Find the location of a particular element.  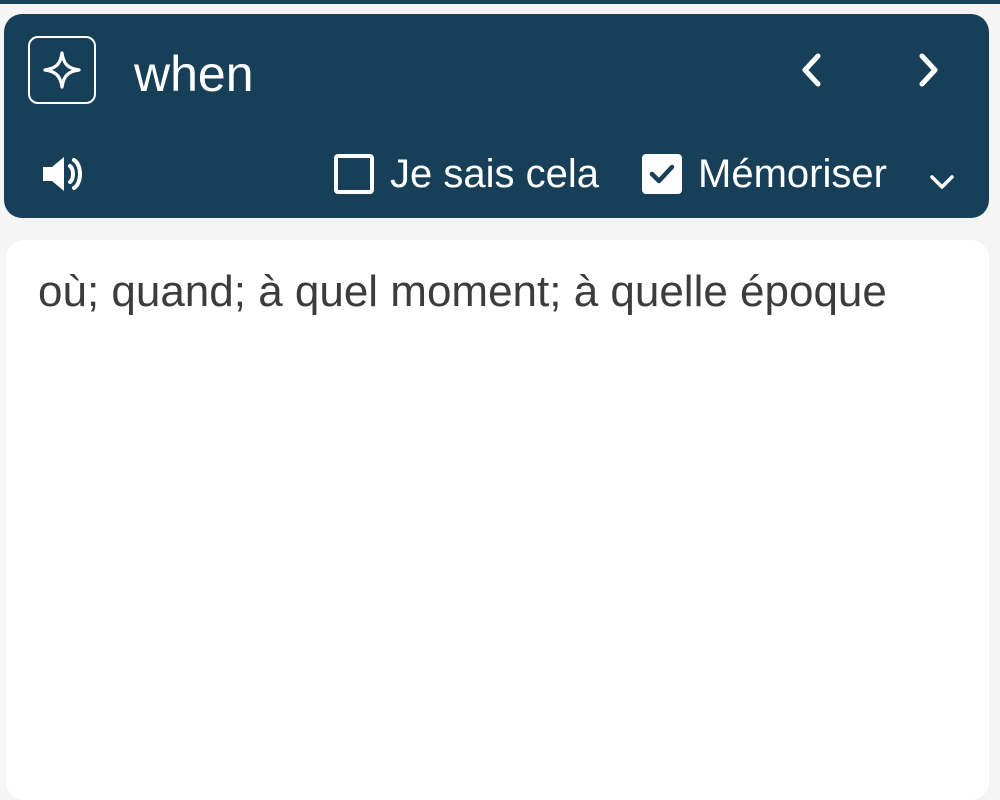

memorize-label: Mémoriser is located at coordinates (792, 173).